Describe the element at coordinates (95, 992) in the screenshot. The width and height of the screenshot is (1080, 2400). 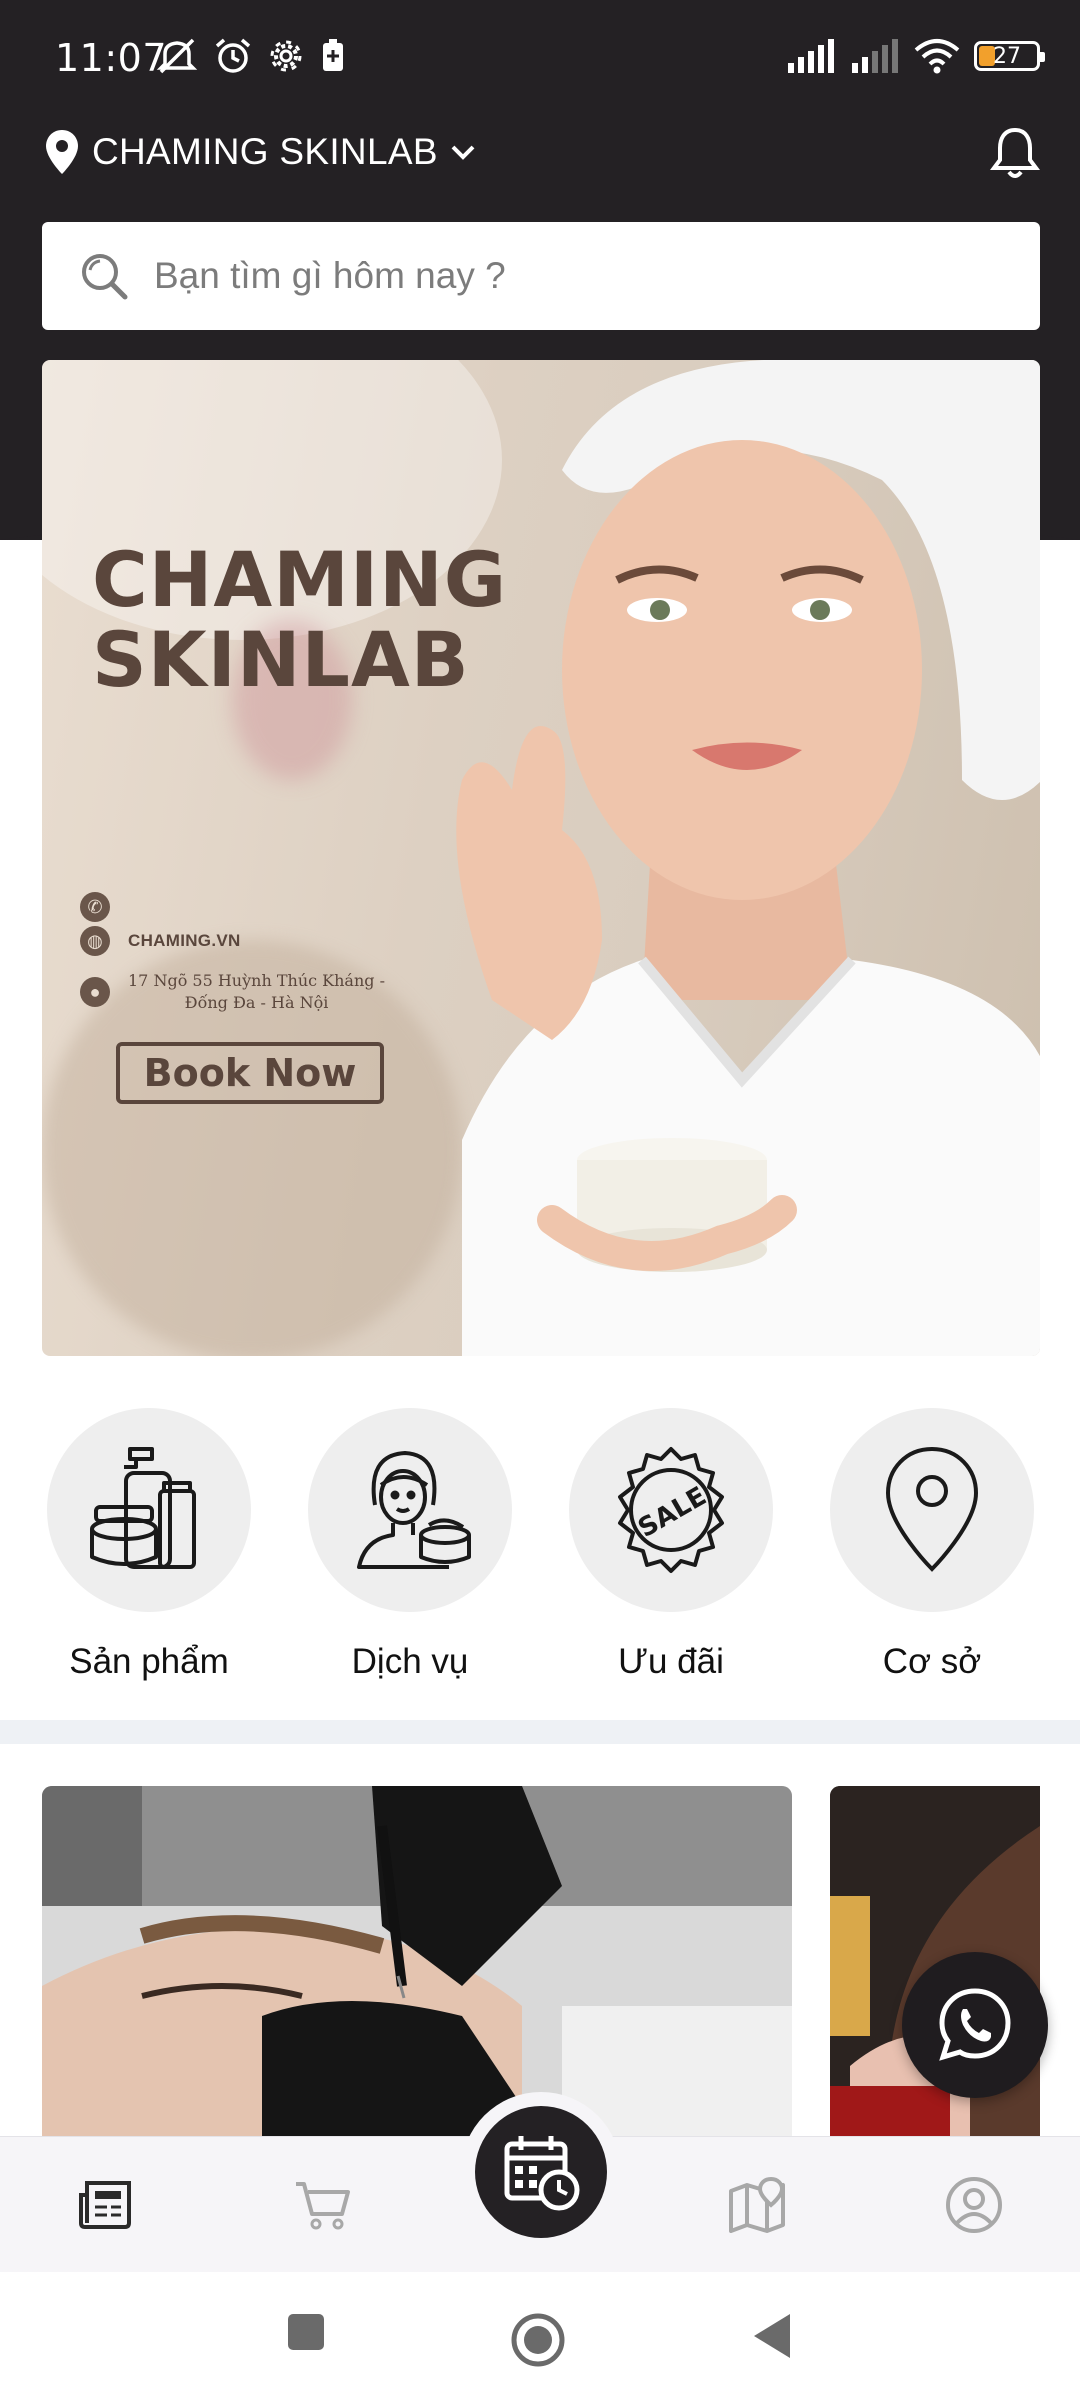
I see `location-pin-icon: ●` at that location.